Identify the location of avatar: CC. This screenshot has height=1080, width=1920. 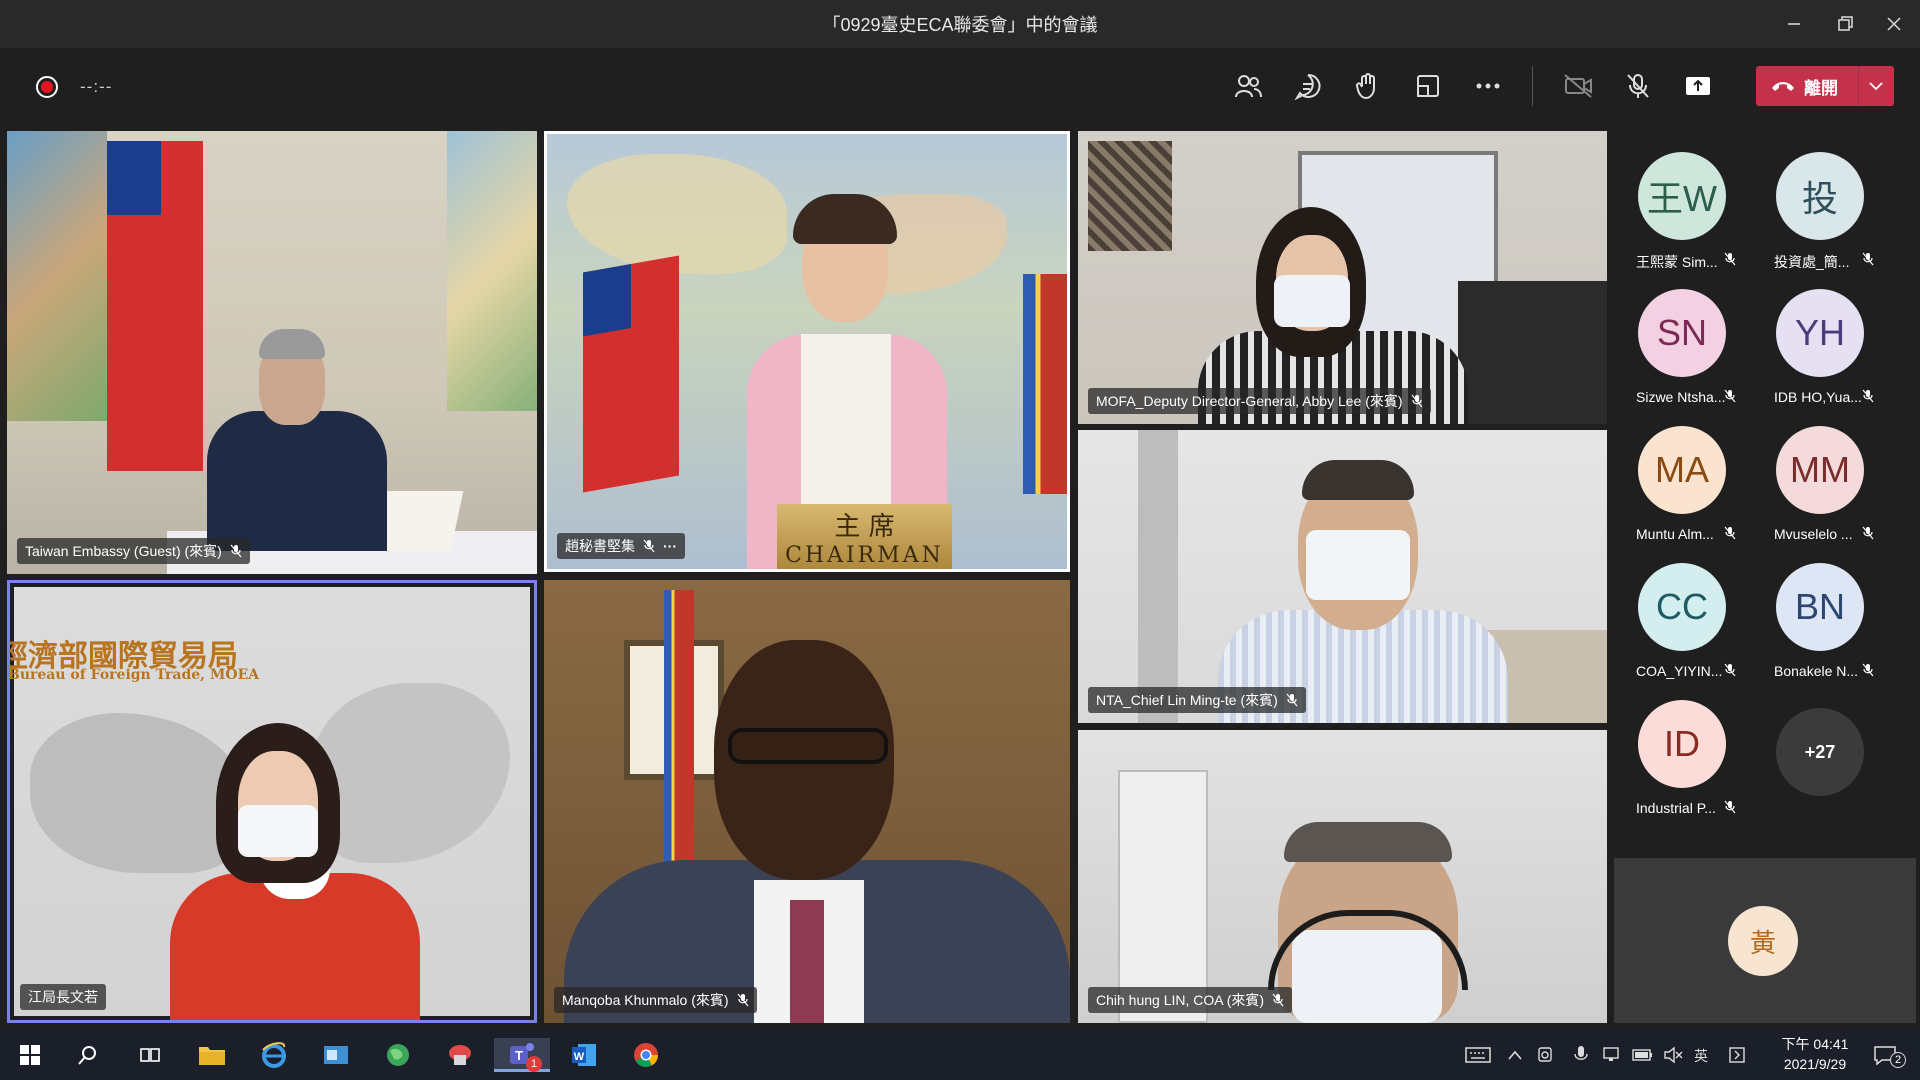
(1682, 607).